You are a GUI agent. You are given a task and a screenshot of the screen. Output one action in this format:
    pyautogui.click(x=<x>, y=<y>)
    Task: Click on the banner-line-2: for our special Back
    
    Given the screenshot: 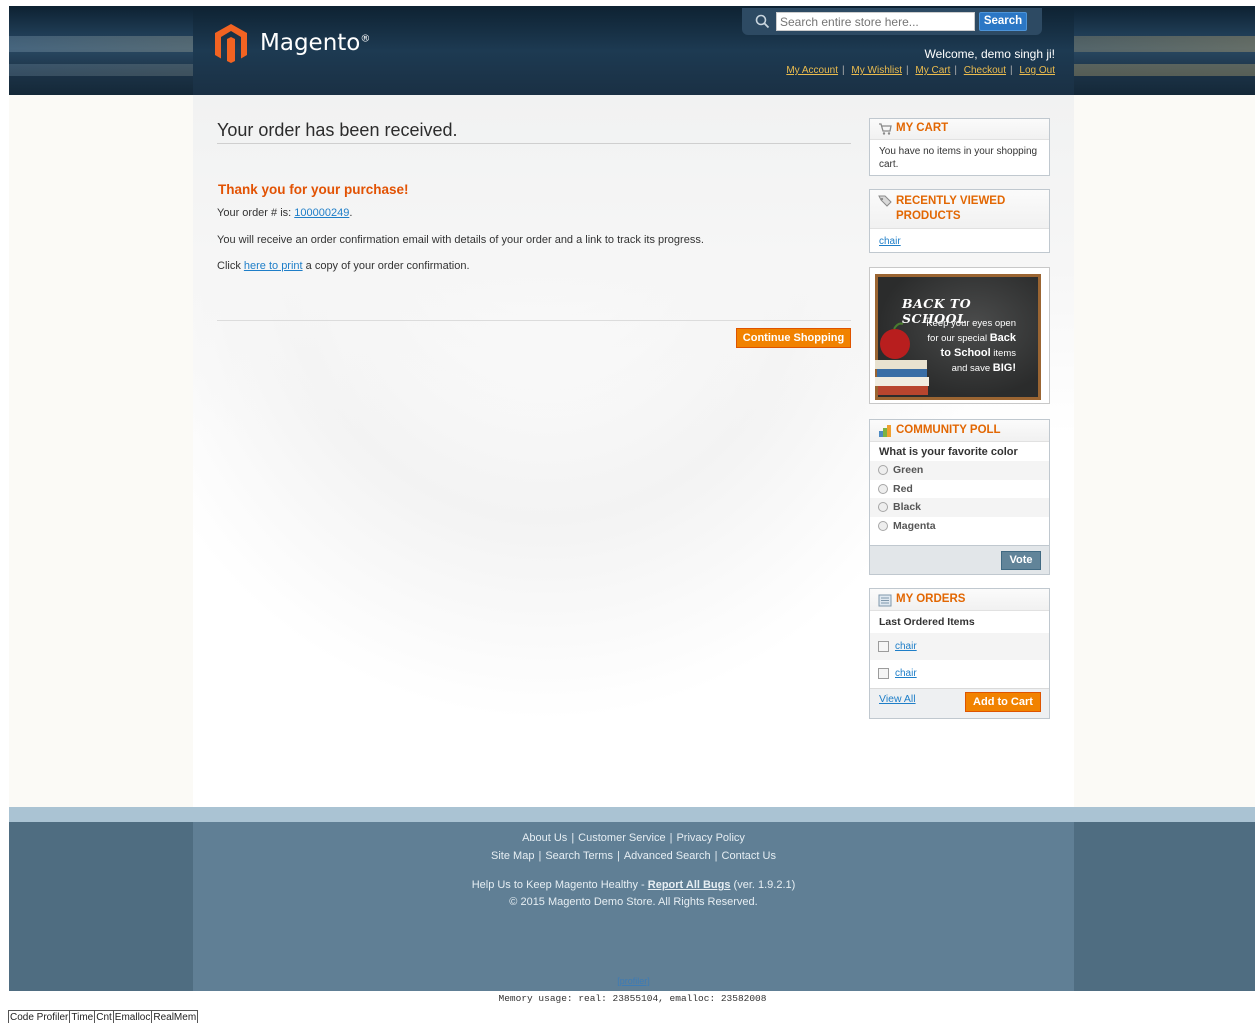 What is the action you would take?
    pyautogui.click(x=971, y=338)
    